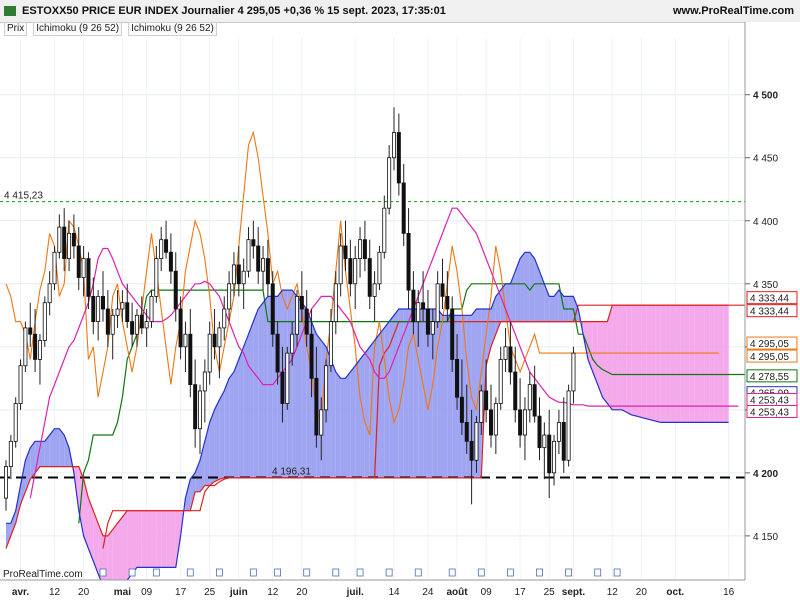 The image size is (800, 600). I want to click on x-tick-label: juin, so click(238, 592).